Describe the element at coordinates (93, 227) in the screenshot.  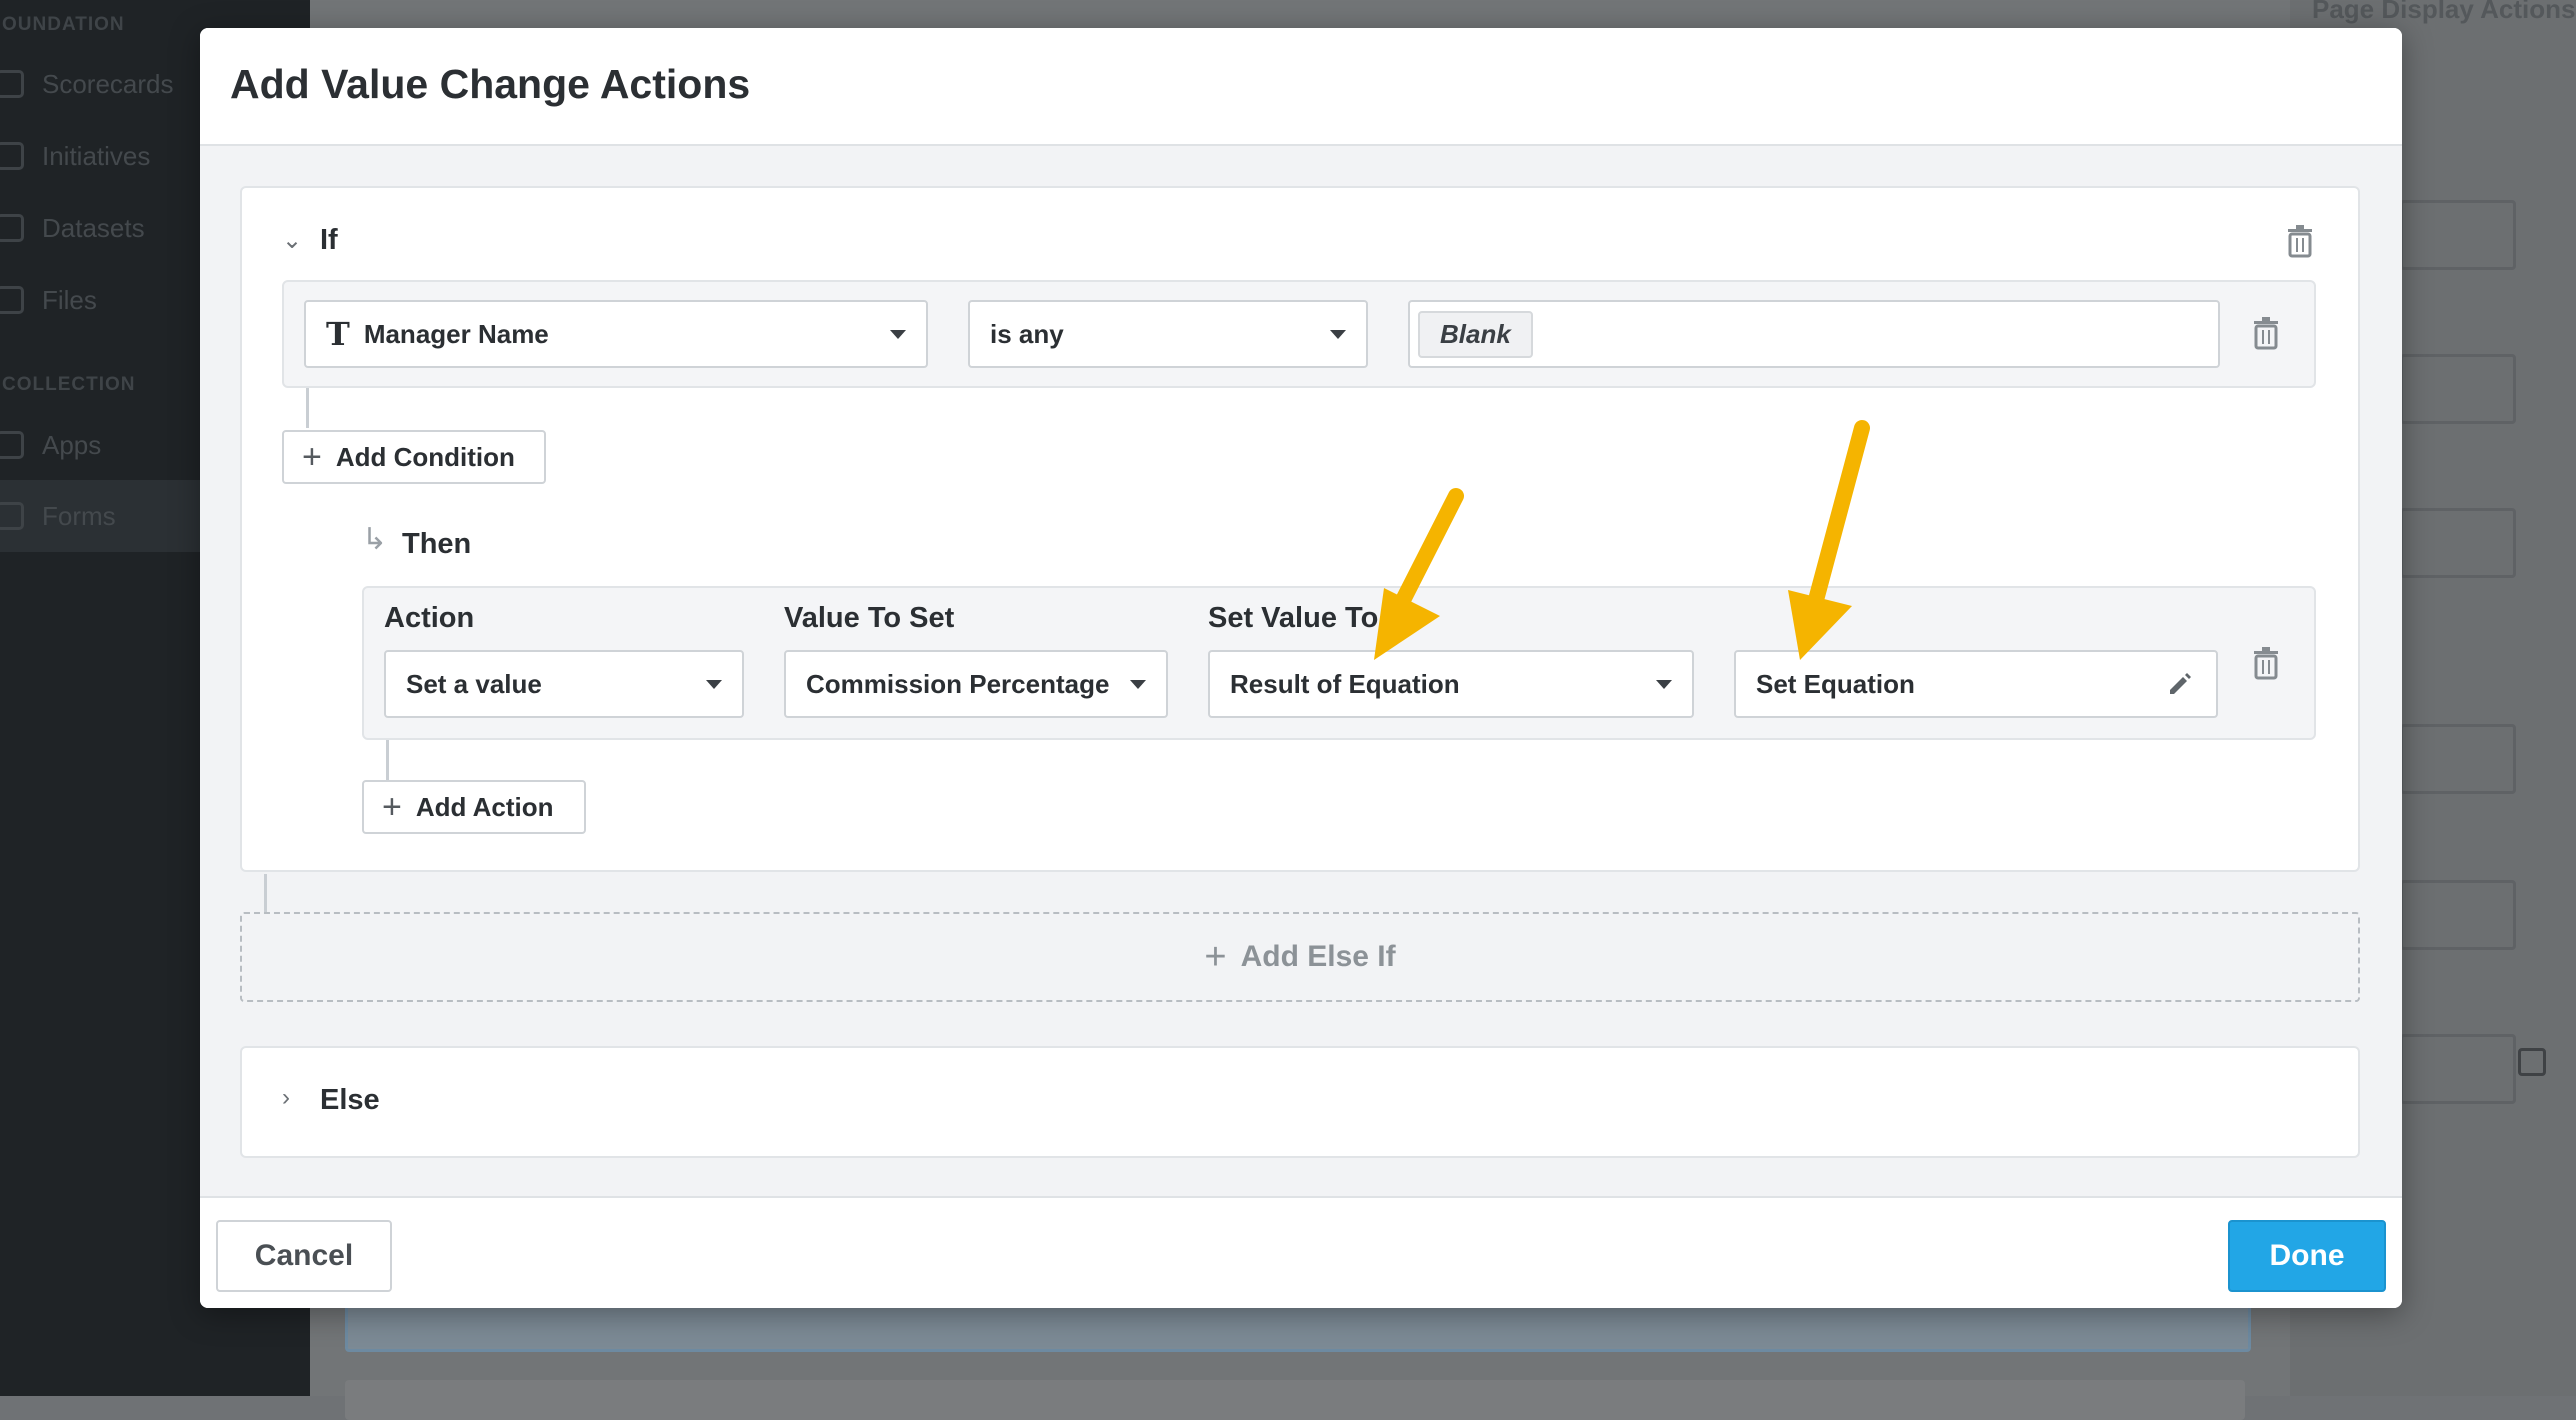
I see `sidebar-item-label: Datasets` at that location.